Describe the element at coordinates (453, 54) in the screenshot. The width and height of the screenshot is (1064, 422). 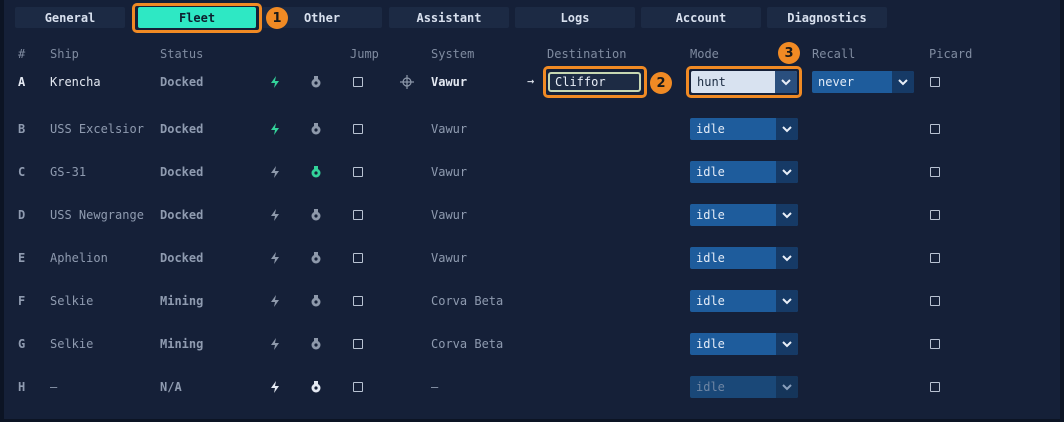
I see `col-header-system: System` at that location.